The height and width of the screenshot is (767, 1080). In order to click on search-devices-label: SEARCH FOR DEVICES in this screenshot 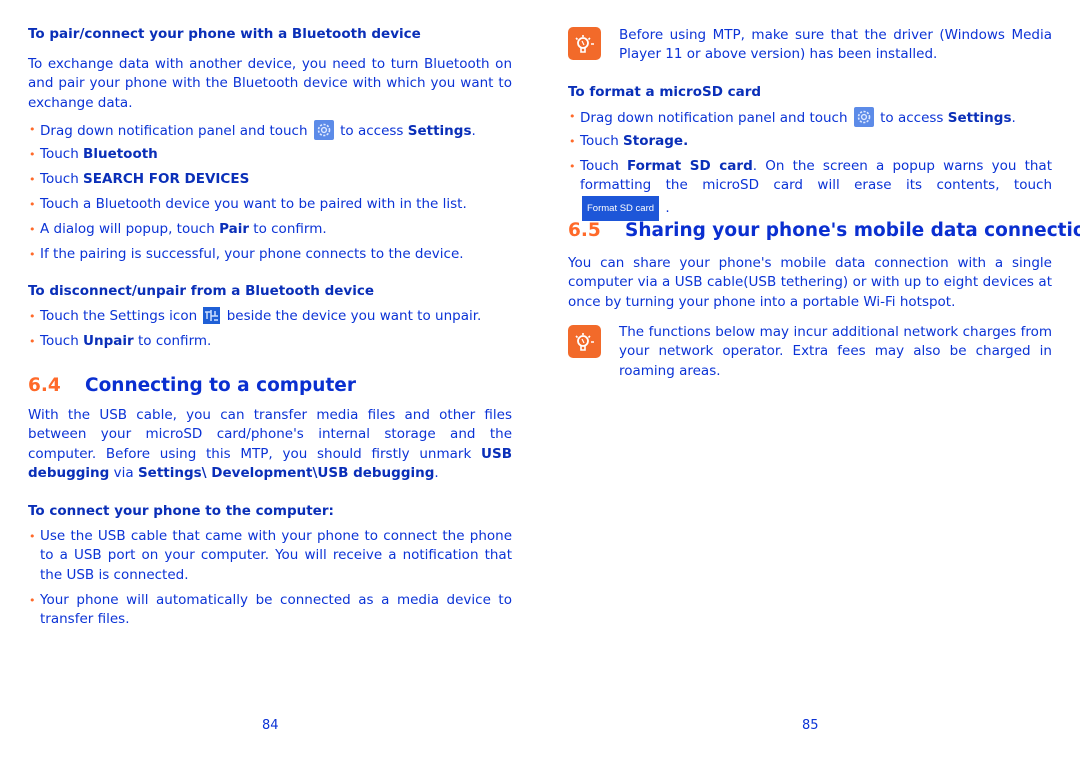, I will do `click(166, 179)`.